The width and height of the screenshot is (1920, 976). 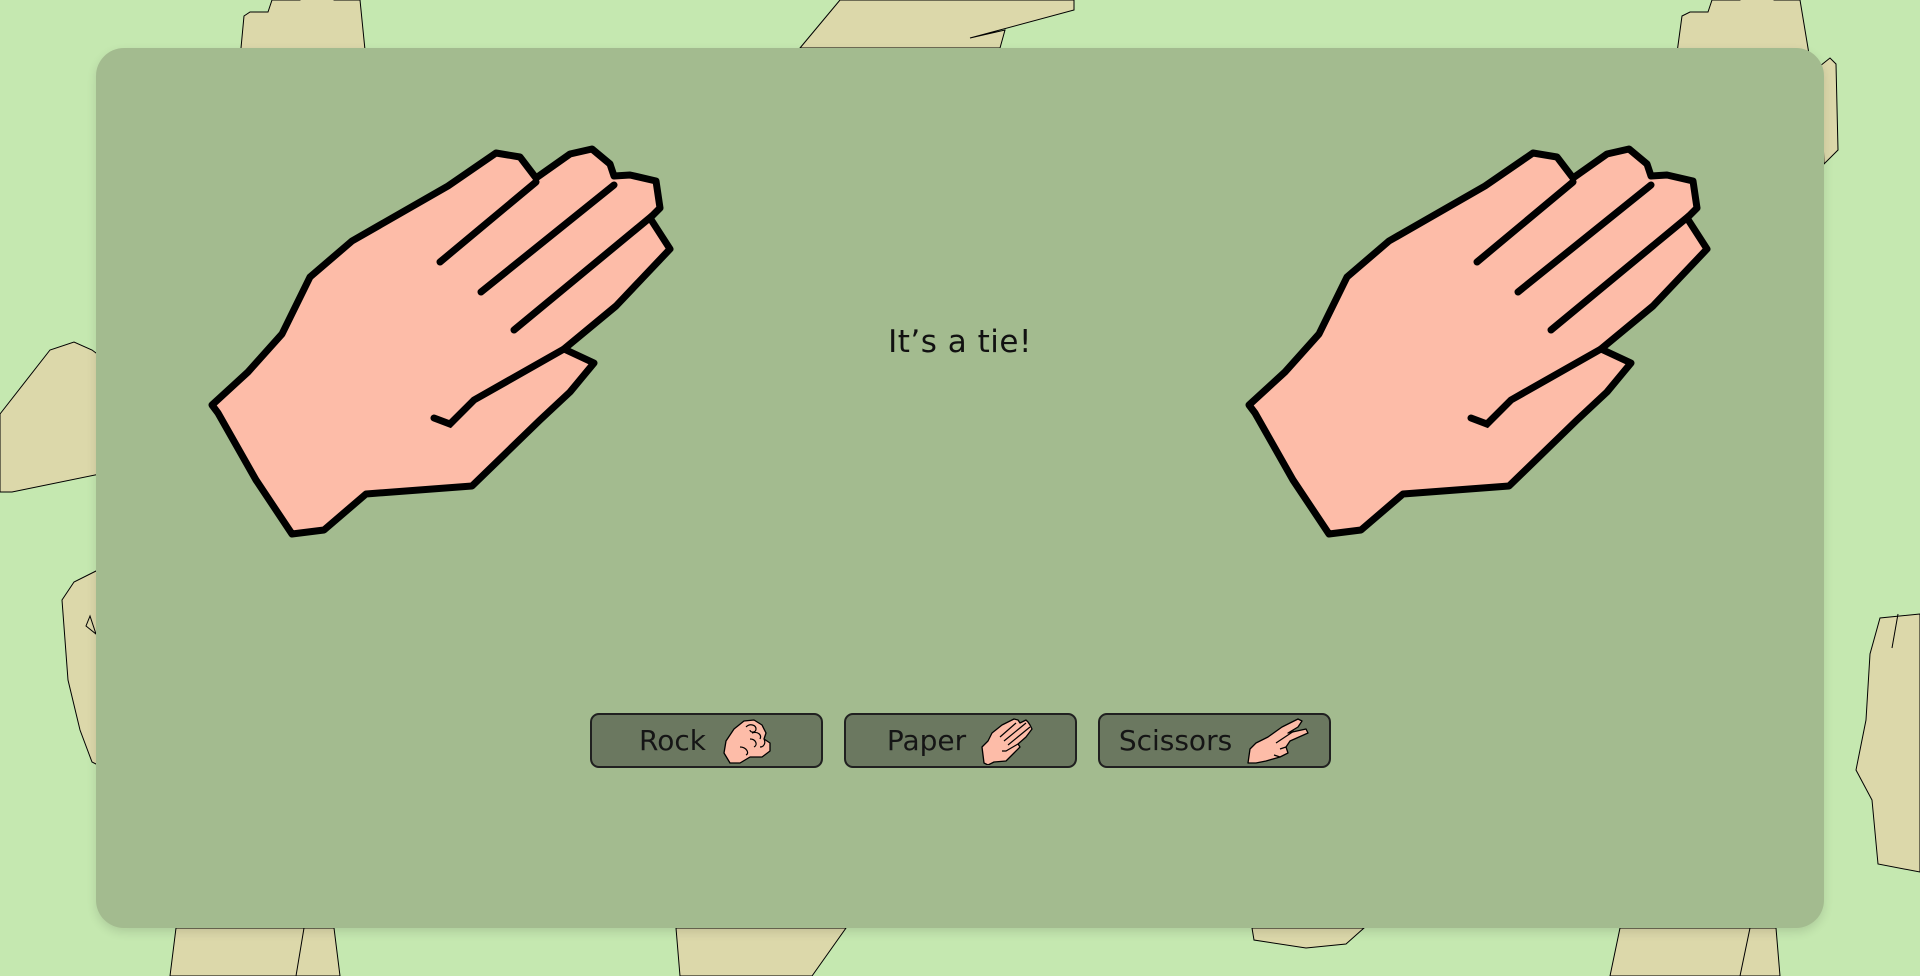 What do you see at coordinates (1478, 341) in the screenshot?
I see `computer-paper-hand-icon` at bounding box center [1478, 341].